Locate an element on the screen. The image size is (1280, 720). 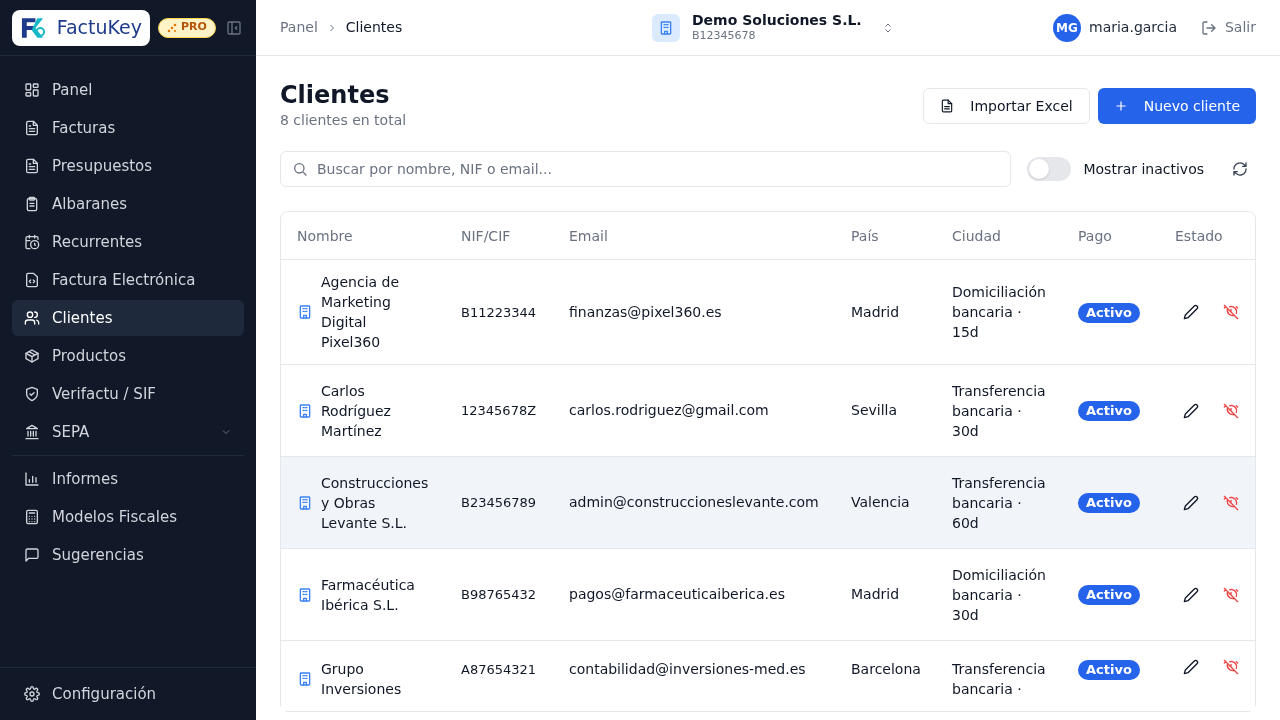
client-name: Carlos Rodríguez Martínez is located at coordinates (375, 410).